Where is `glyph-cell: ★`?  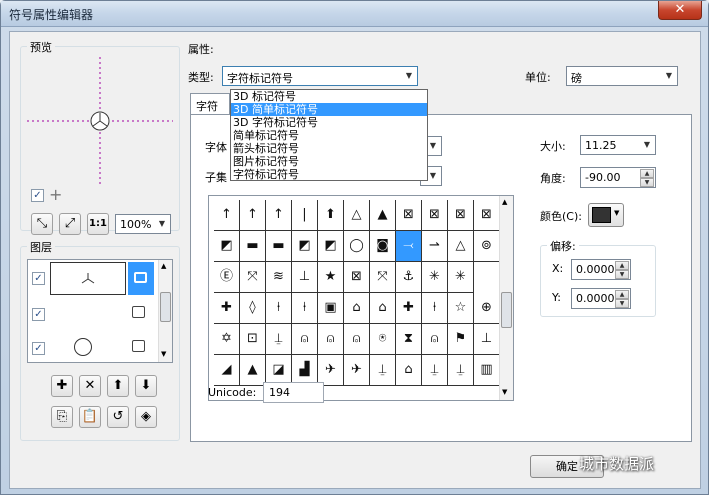 glyph-cell: ★ is located at coordinates (331, 277).